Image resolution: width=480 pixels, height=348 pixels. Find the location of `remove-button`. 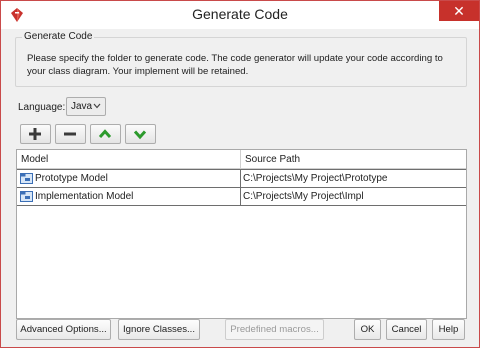

remove-button is located at coordinates (70, 134).